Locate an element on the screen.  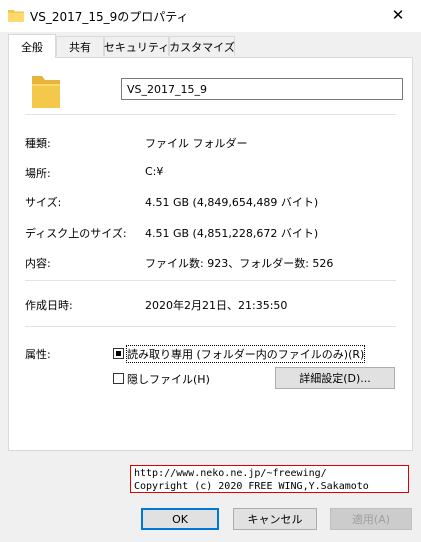
hidden-checkbox is located at coordinates (118, 378).